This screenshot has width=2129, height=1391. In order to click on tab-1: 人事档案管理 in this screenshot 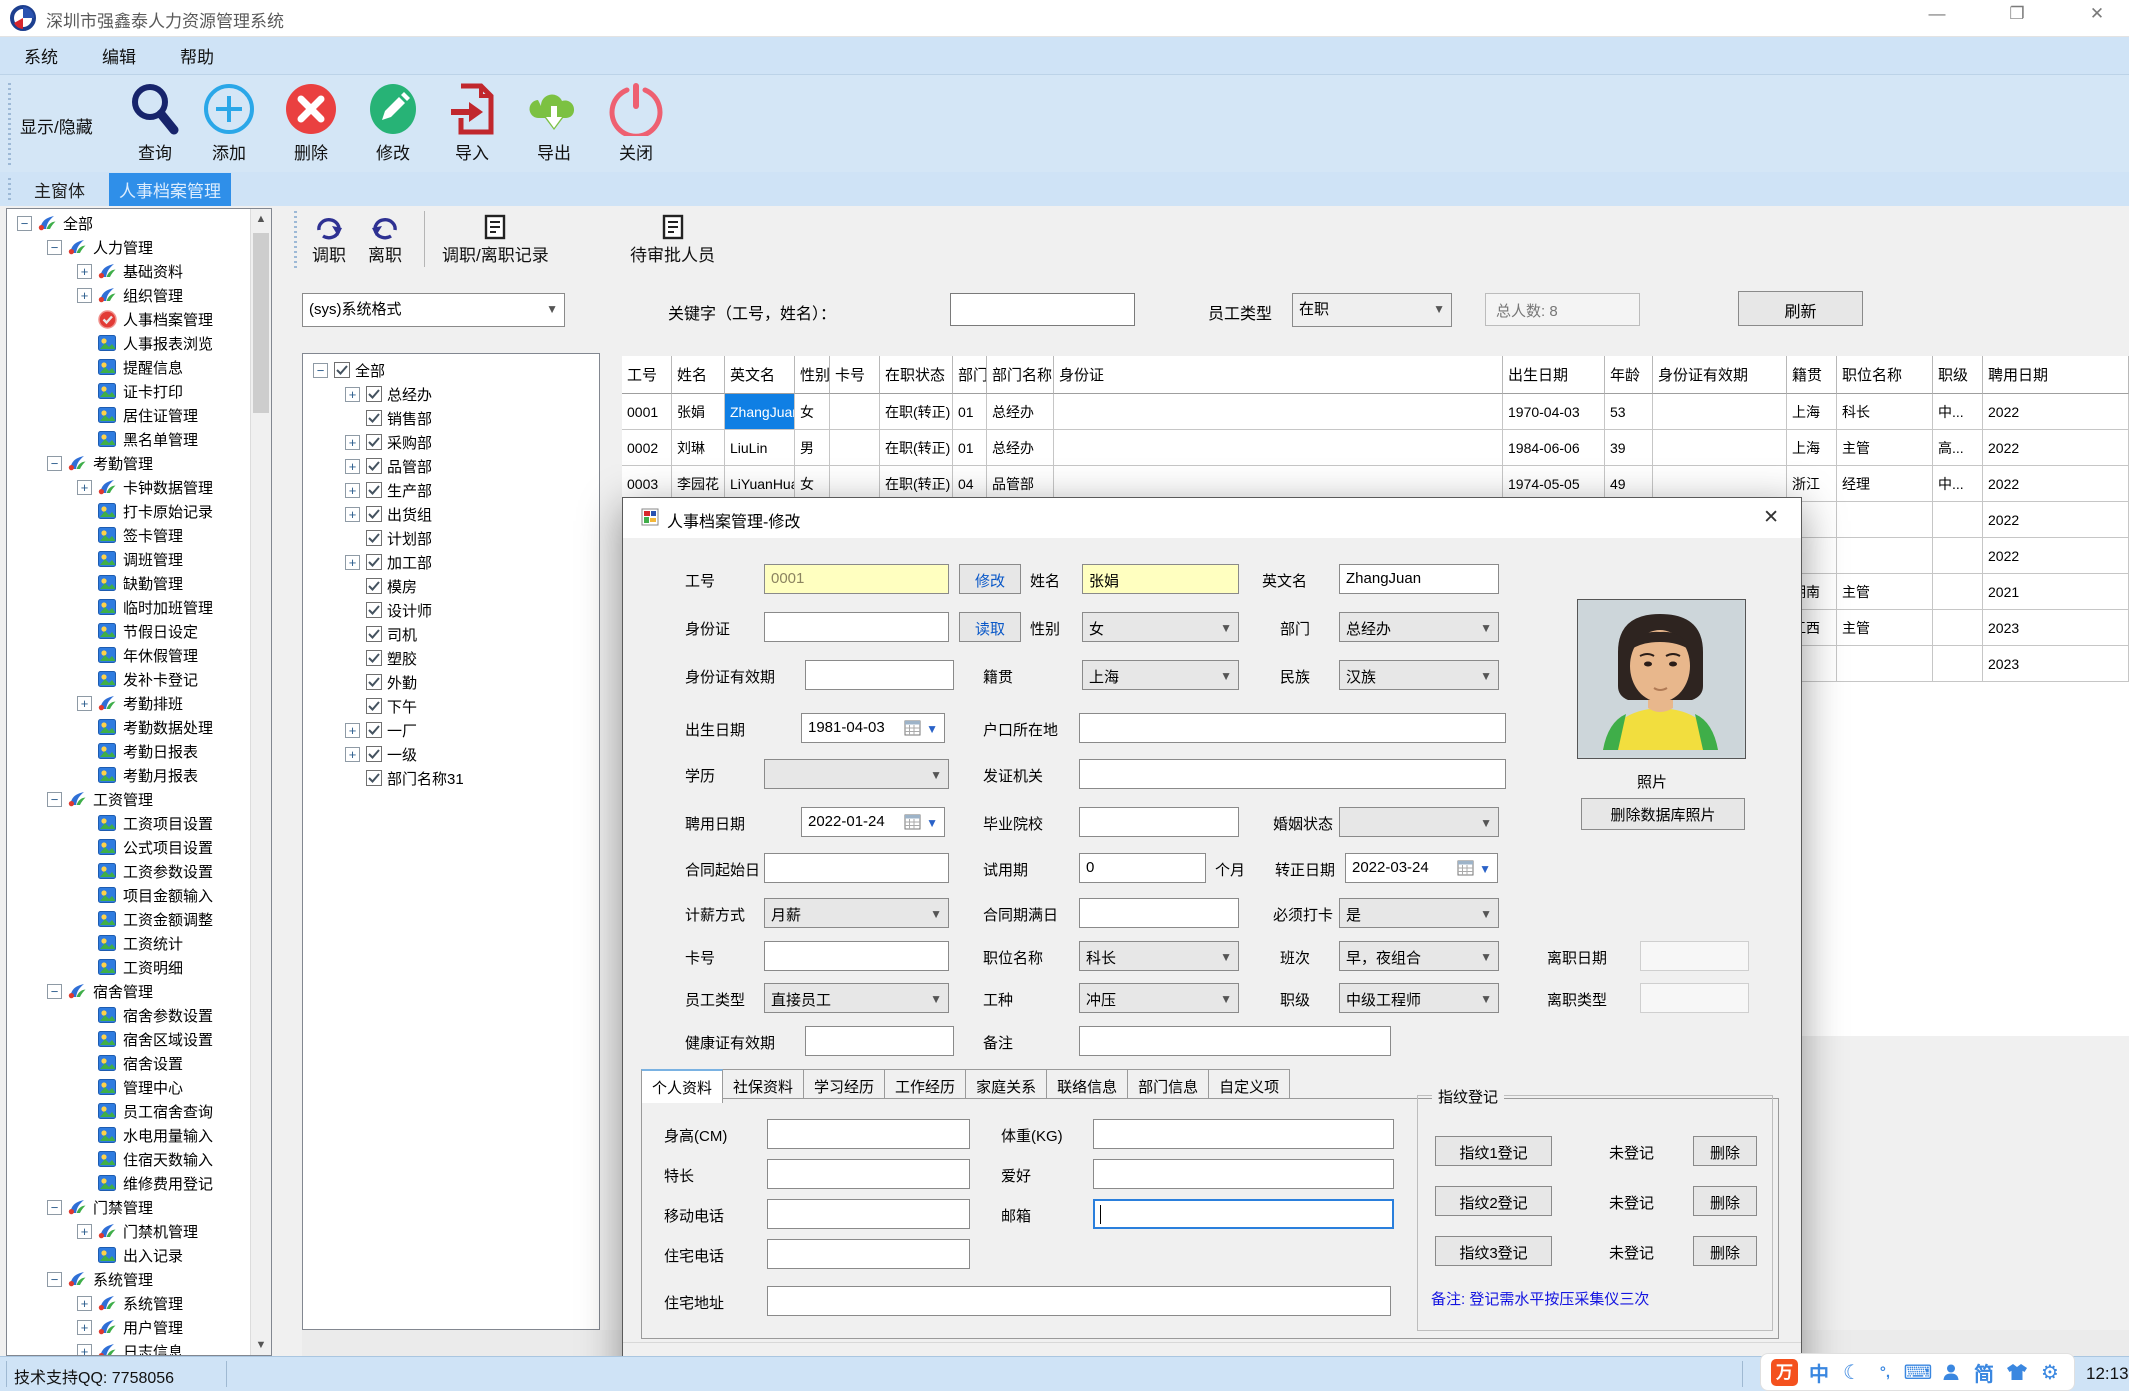, I will do `click(170, 189)`.